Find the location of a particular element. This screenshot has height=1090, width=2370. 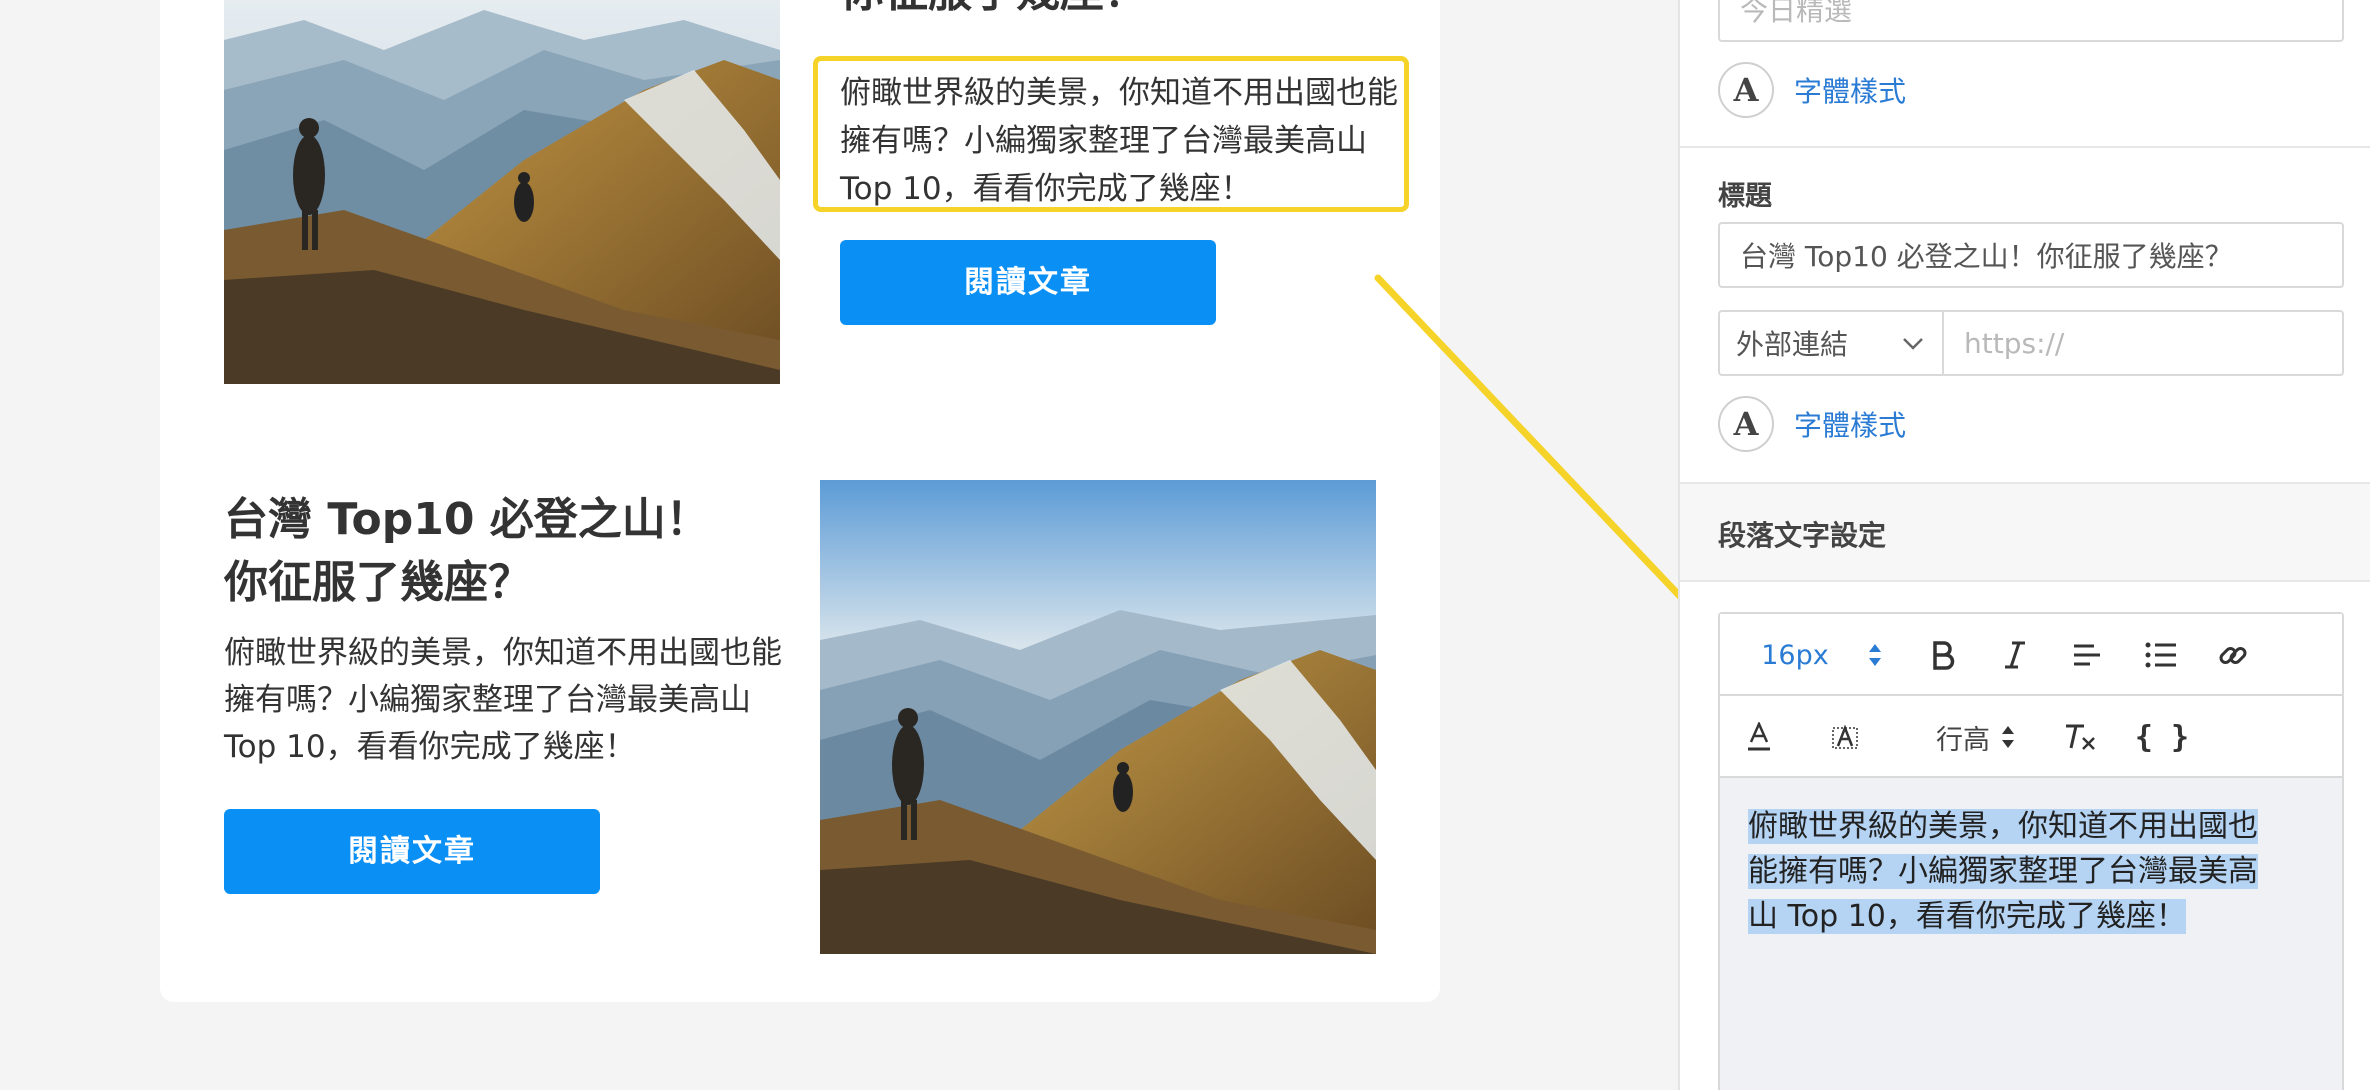

font-style-button-1: A 字體樣式 is located at coordinates (1812, 90).